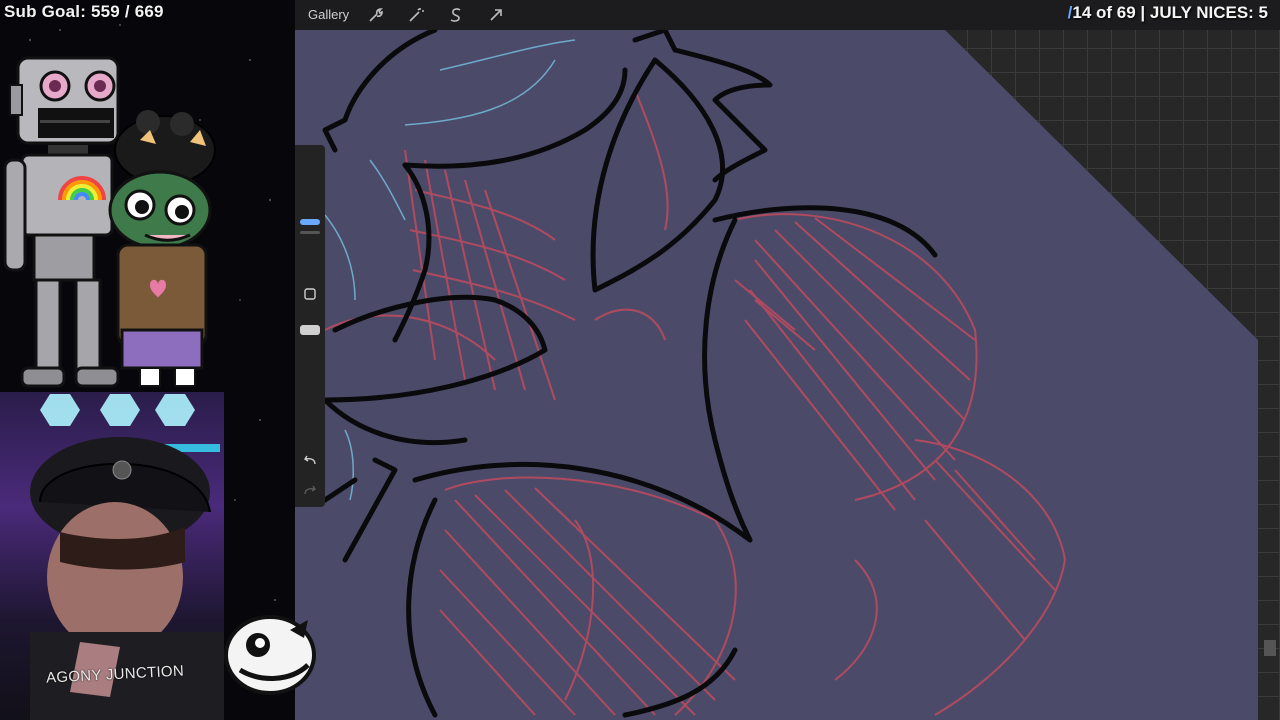 The image size is (1280, 720). I want to click on brush-size-track, so click(310, 232).